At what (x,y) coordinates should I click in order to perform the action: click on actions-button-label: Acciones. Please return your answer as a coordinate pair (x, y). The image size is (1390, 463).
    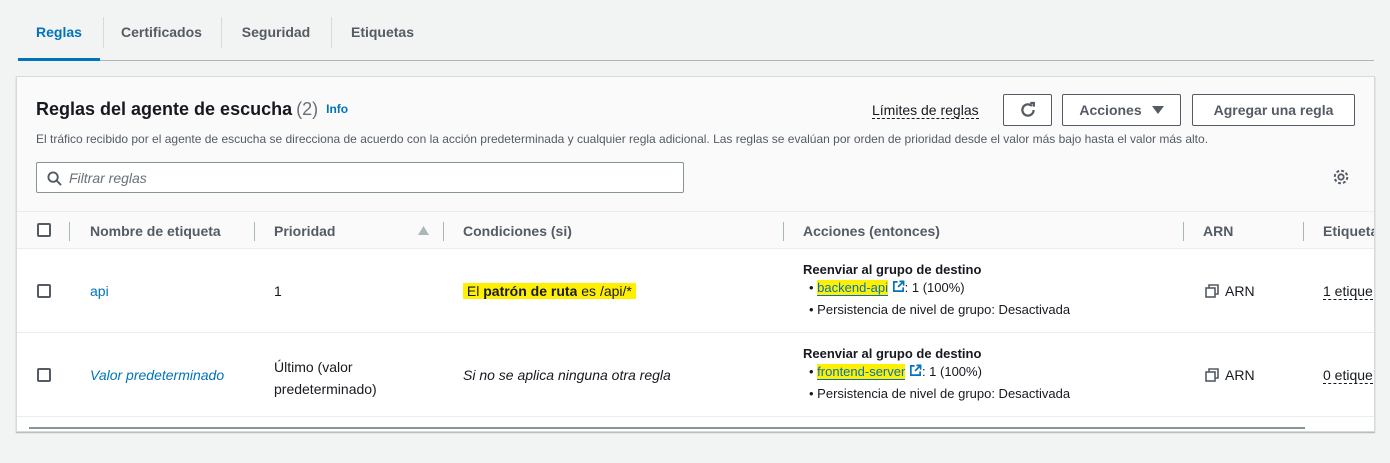
    Looking at the image, I should click on (1110, 110).